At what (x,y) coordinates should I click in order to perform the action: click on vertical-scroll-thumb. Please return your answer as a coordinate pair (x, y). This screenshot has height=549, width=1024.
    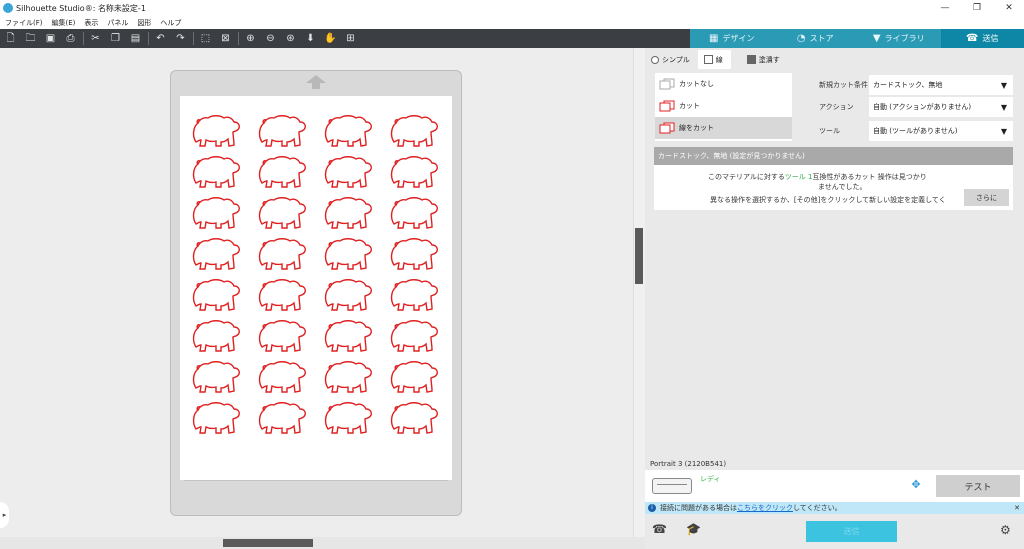
    Looking at the image, I should click on (639, 256).